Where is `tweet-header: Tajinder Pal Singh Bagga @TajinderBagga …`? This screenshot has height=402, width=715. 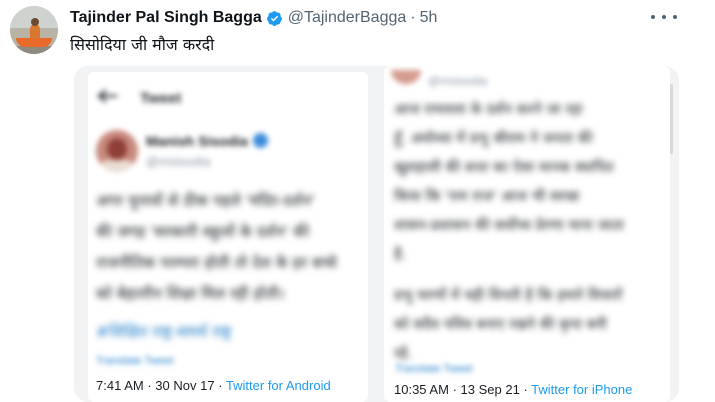
tweet-header: Tajinder Pal Singh Bagga @TajinderBagga … is located at coordinates (253, 18).